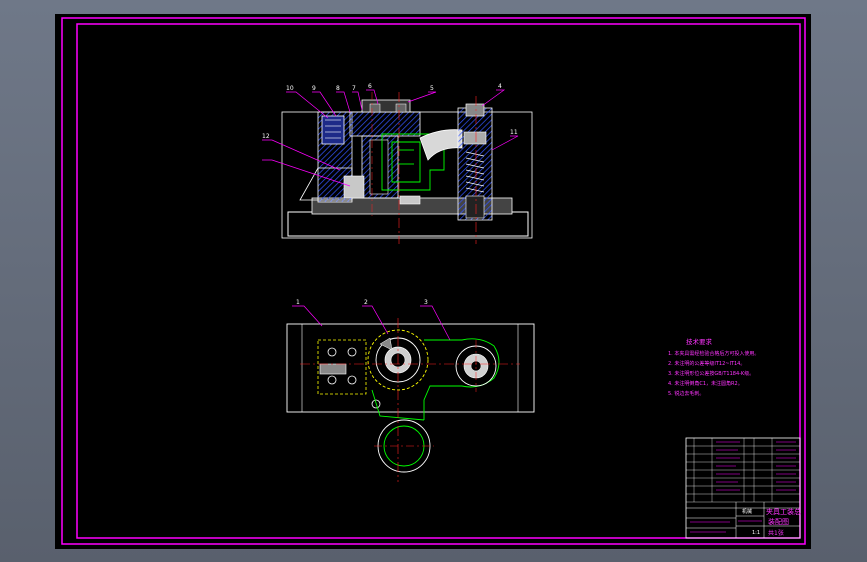 This screenshot has height=562, width=867. What do you see at coordinates (338, 88) in the screenshot?
I see `front-part-label-8: 8` at bounding box center [338, 88].